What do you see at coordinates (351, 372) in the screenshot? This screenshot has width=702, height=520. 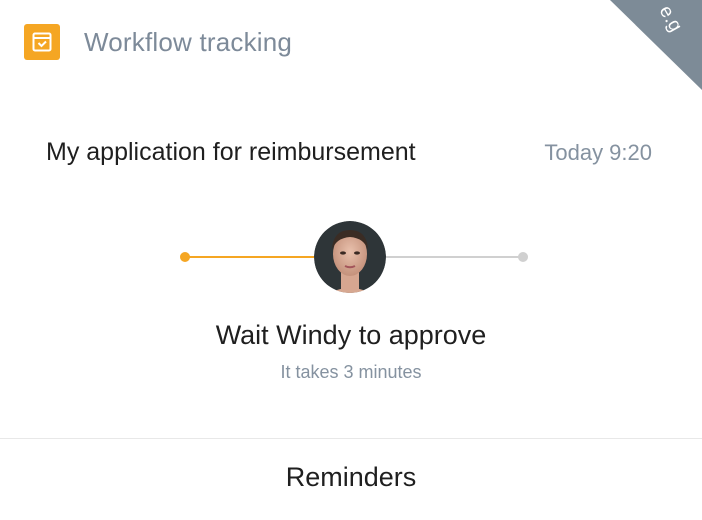 I see `status-subtitle: It takes 3 minutes` at bounding box center [351, 372].